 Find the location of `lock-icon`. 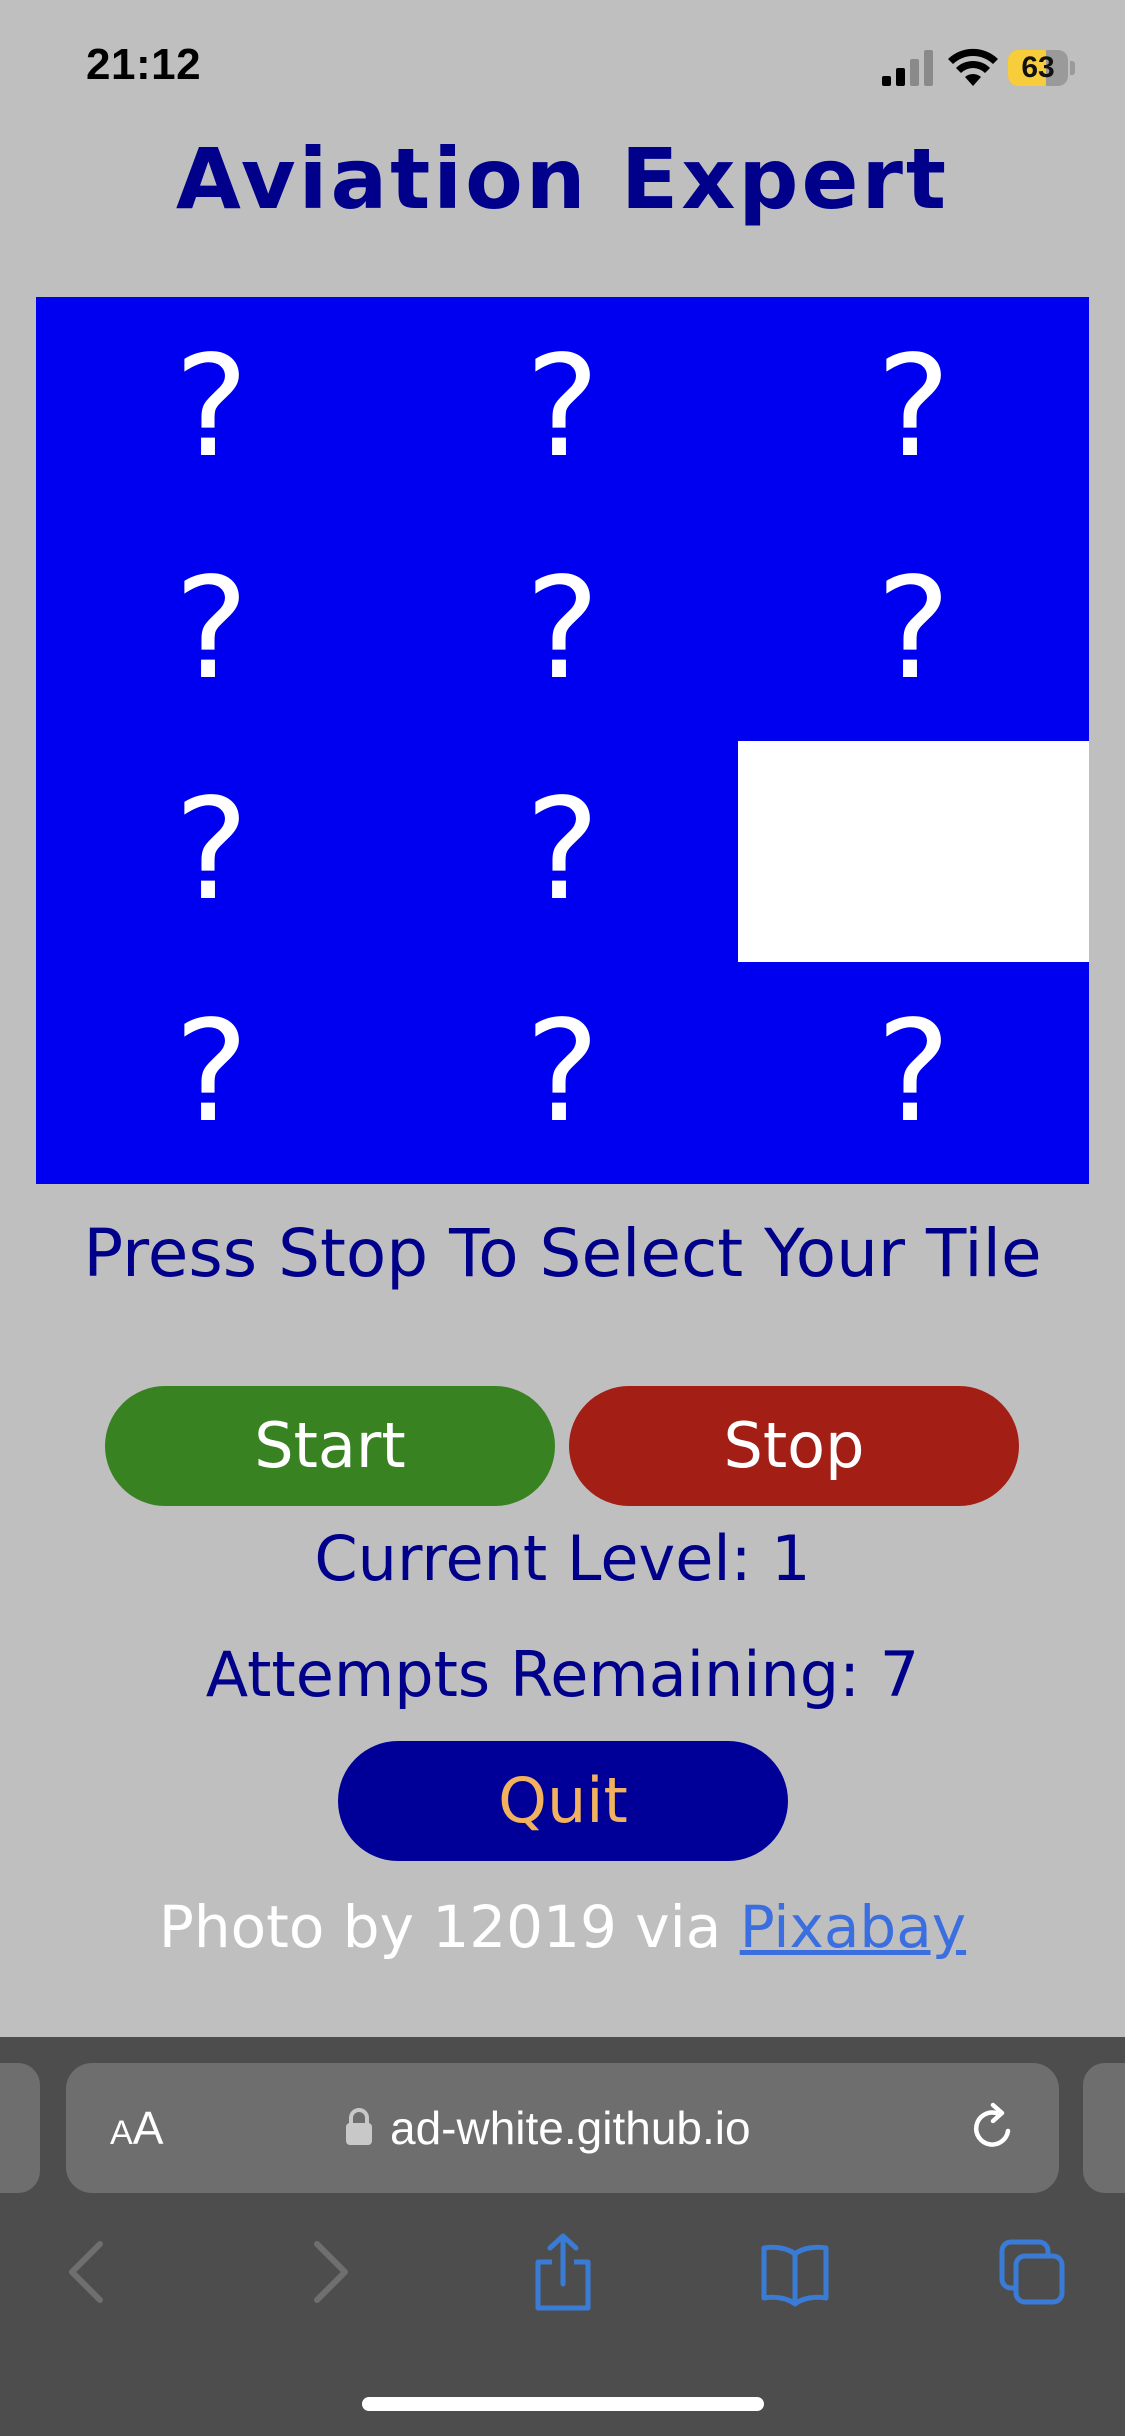

lock-icon is located at coordinates (359, 2126).